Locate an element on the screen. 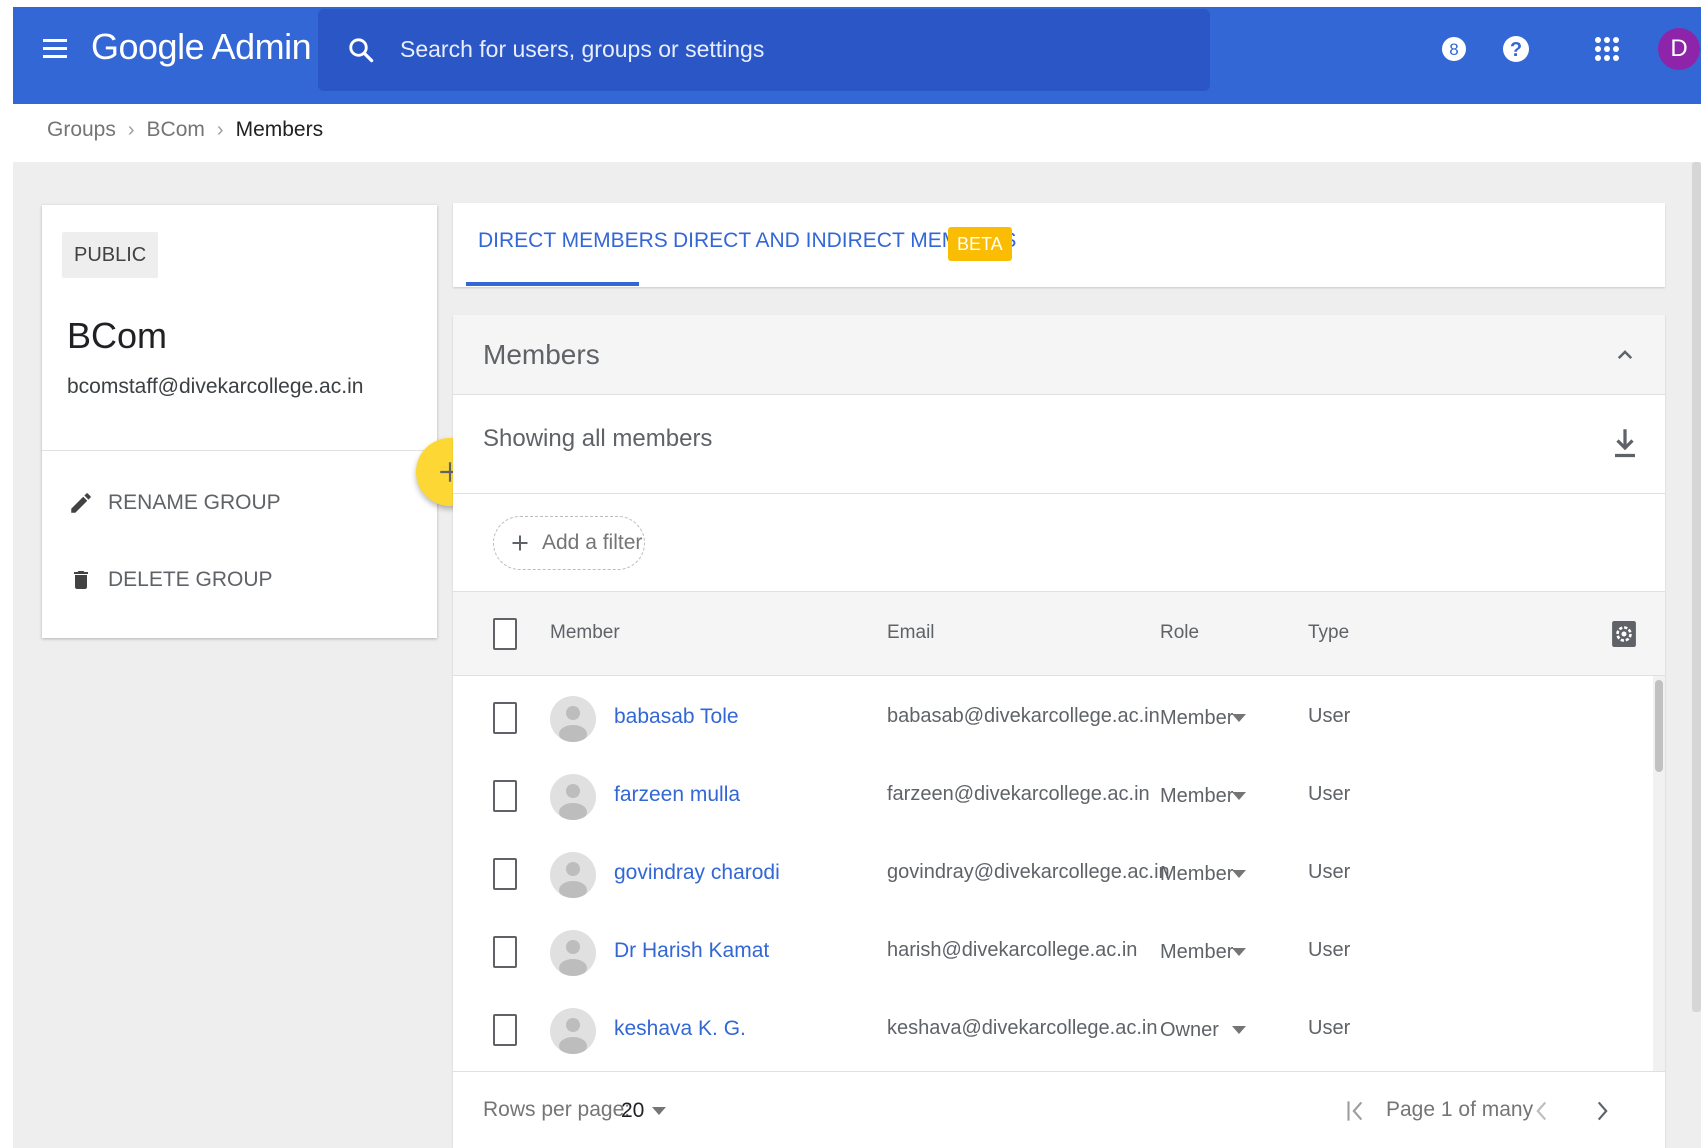 This screenshot has width=1701, height=1148. pagination-footer: Rows per page: 20 Page 1 of many is located at coordinates (1059, 1109).